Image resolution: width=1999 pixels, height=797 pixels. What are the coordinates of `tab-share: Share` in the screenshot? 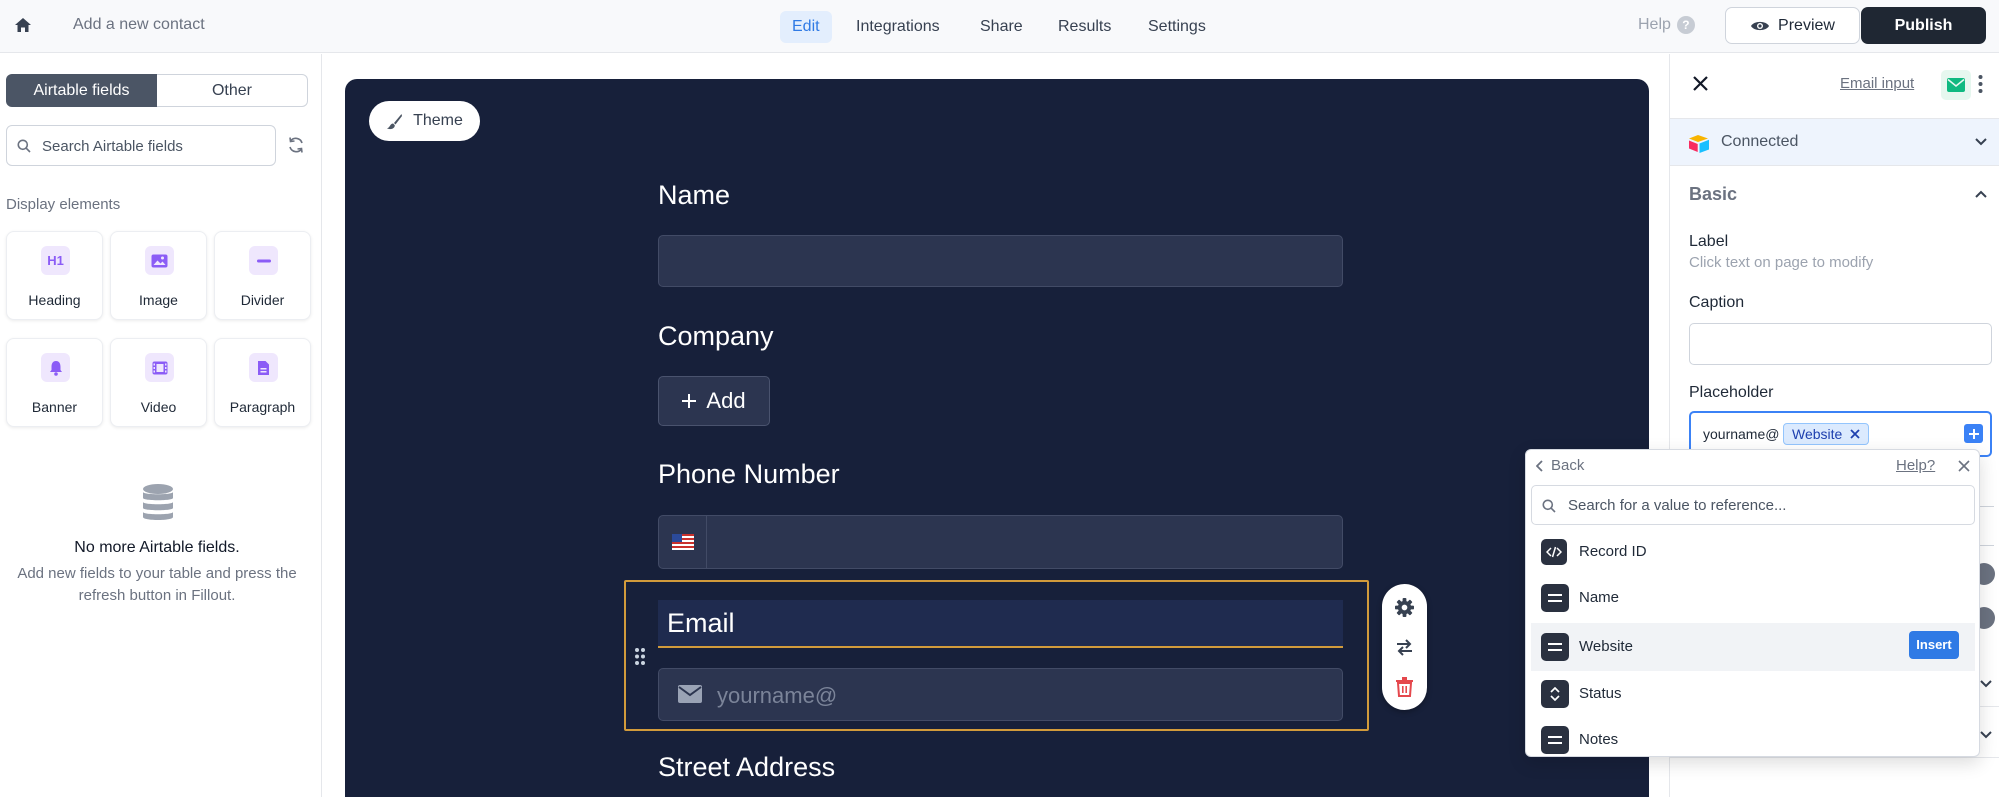 It's located at (1001, 27).